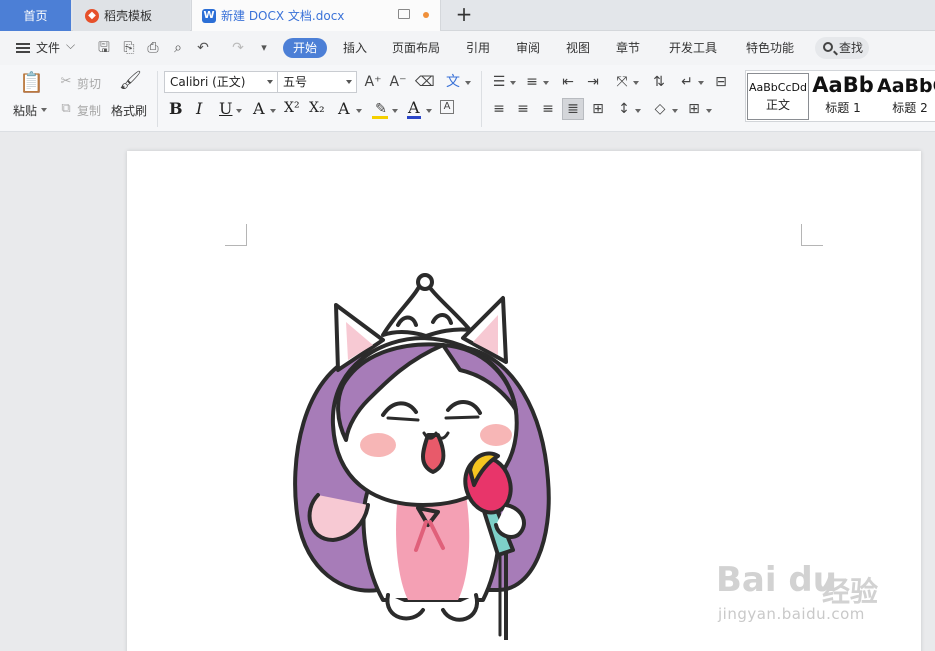 Image resolution: width=935 pixels, height=651 pixels. What do you see at coordinates (628, 47) in the screenshot?
I see `tab-chapter: 章节` at bounding box center [628, 47].